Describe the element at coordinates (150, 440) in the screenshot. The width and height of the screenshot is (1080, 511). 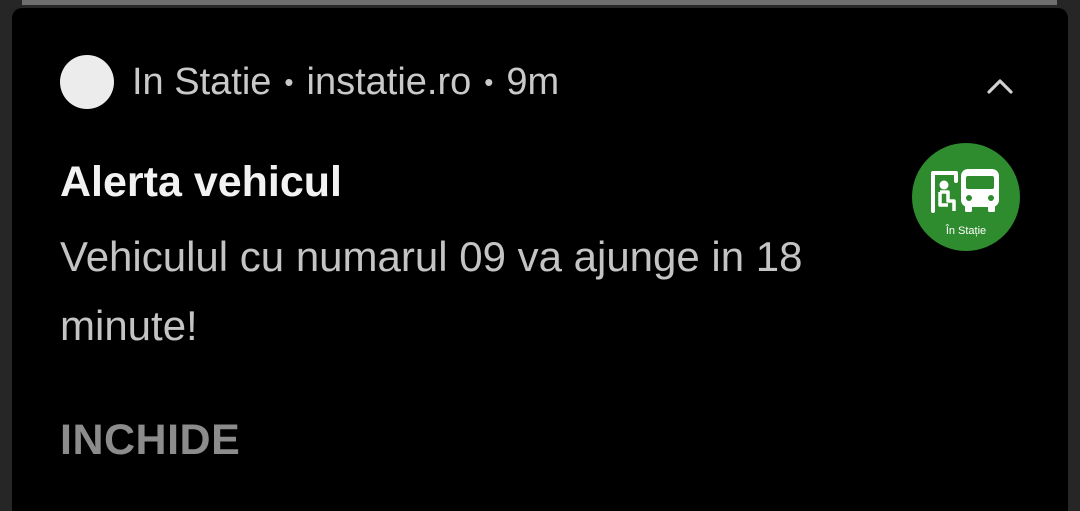
I see `dismiss-button: INCHIDE` at that location.